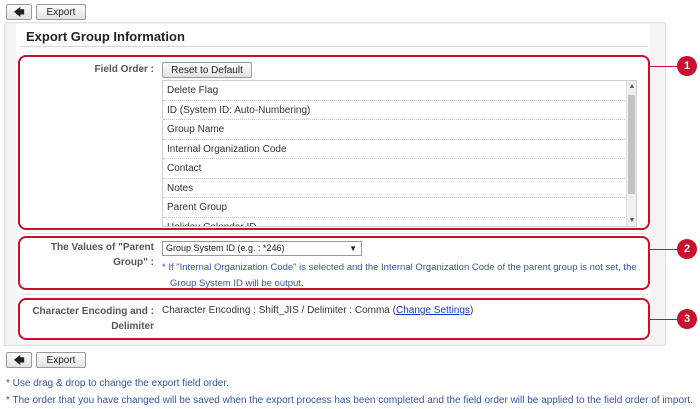 This screenshot has width=700, height=409. I want to click on callout-badge-1: 1, so click(687, 66).